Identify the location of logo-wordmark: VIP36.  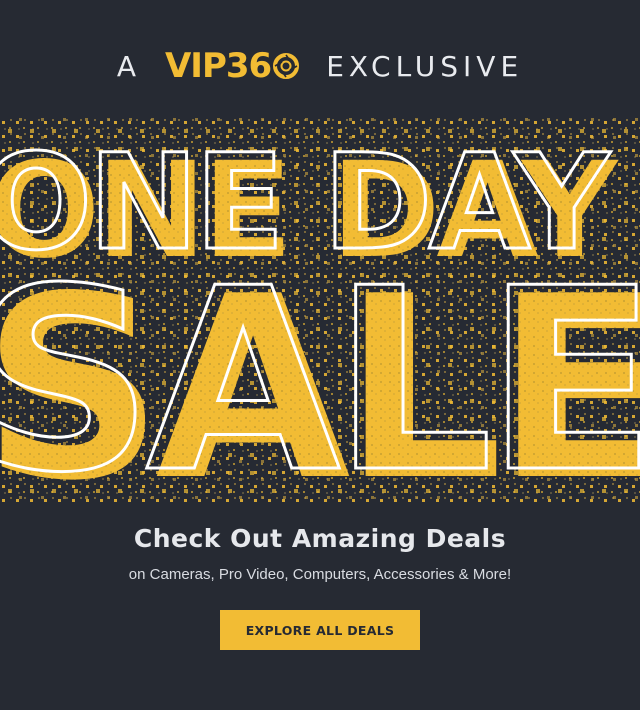
(218, 66).